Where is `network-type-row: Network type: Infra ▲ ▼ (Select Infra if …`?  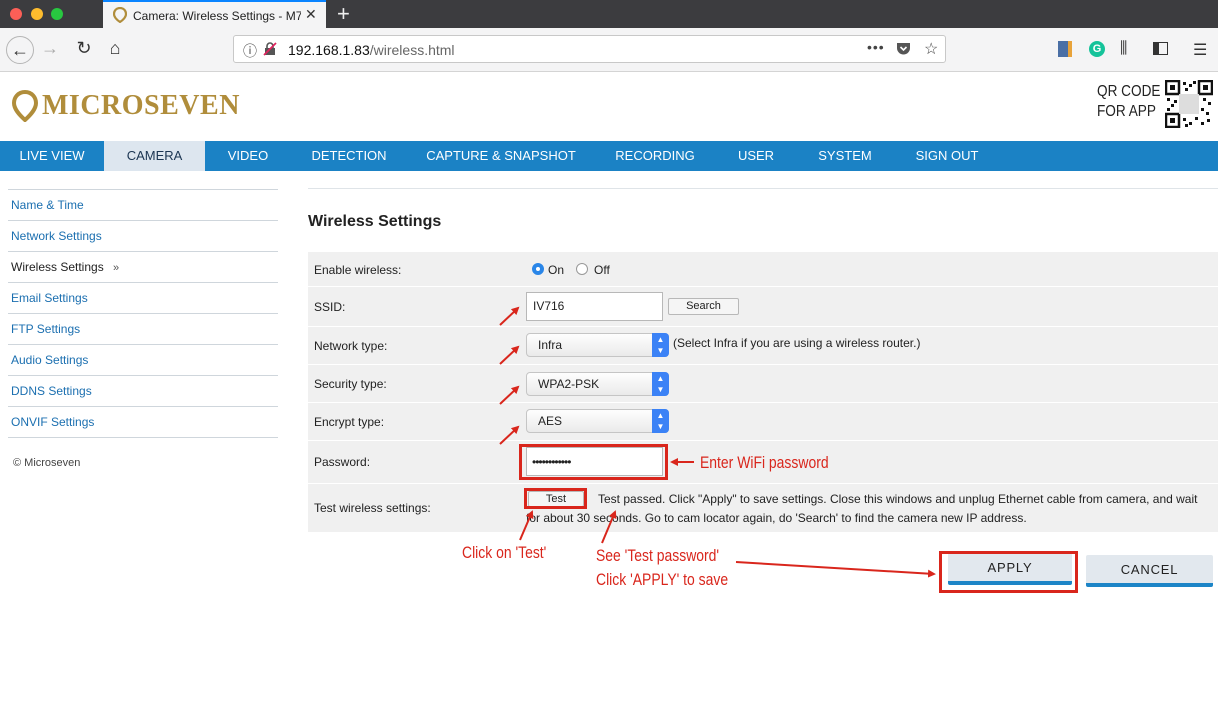 network-type-row: Network type: Infra ▲ ▼ (Select Infra if … is located at coordinates (763, 345).